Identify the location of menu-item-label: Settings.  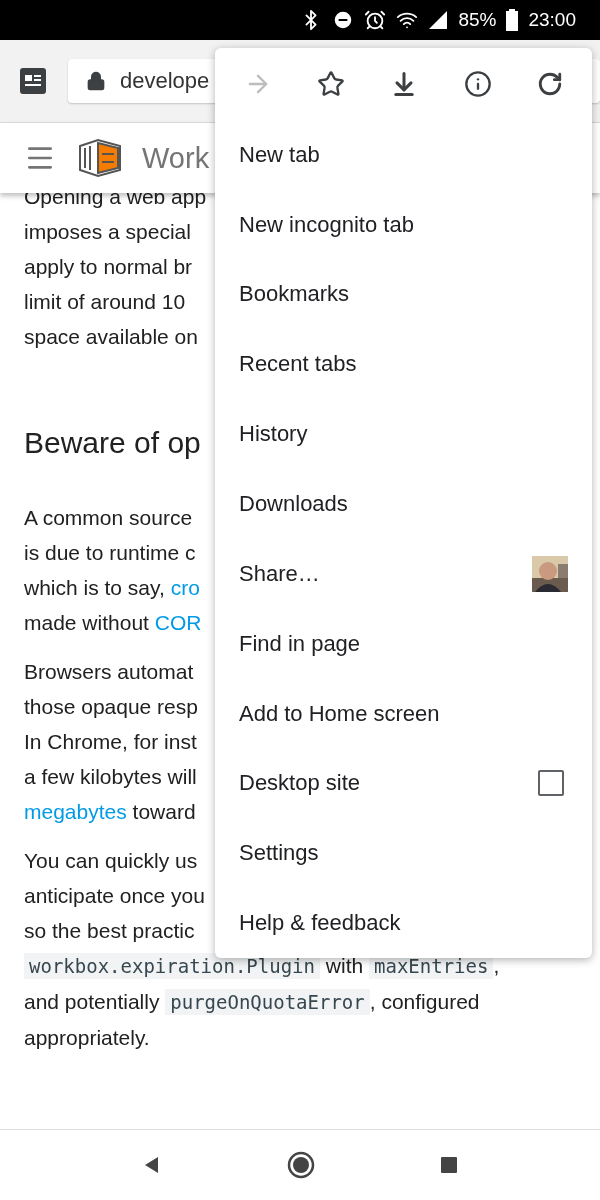
(279, 853).